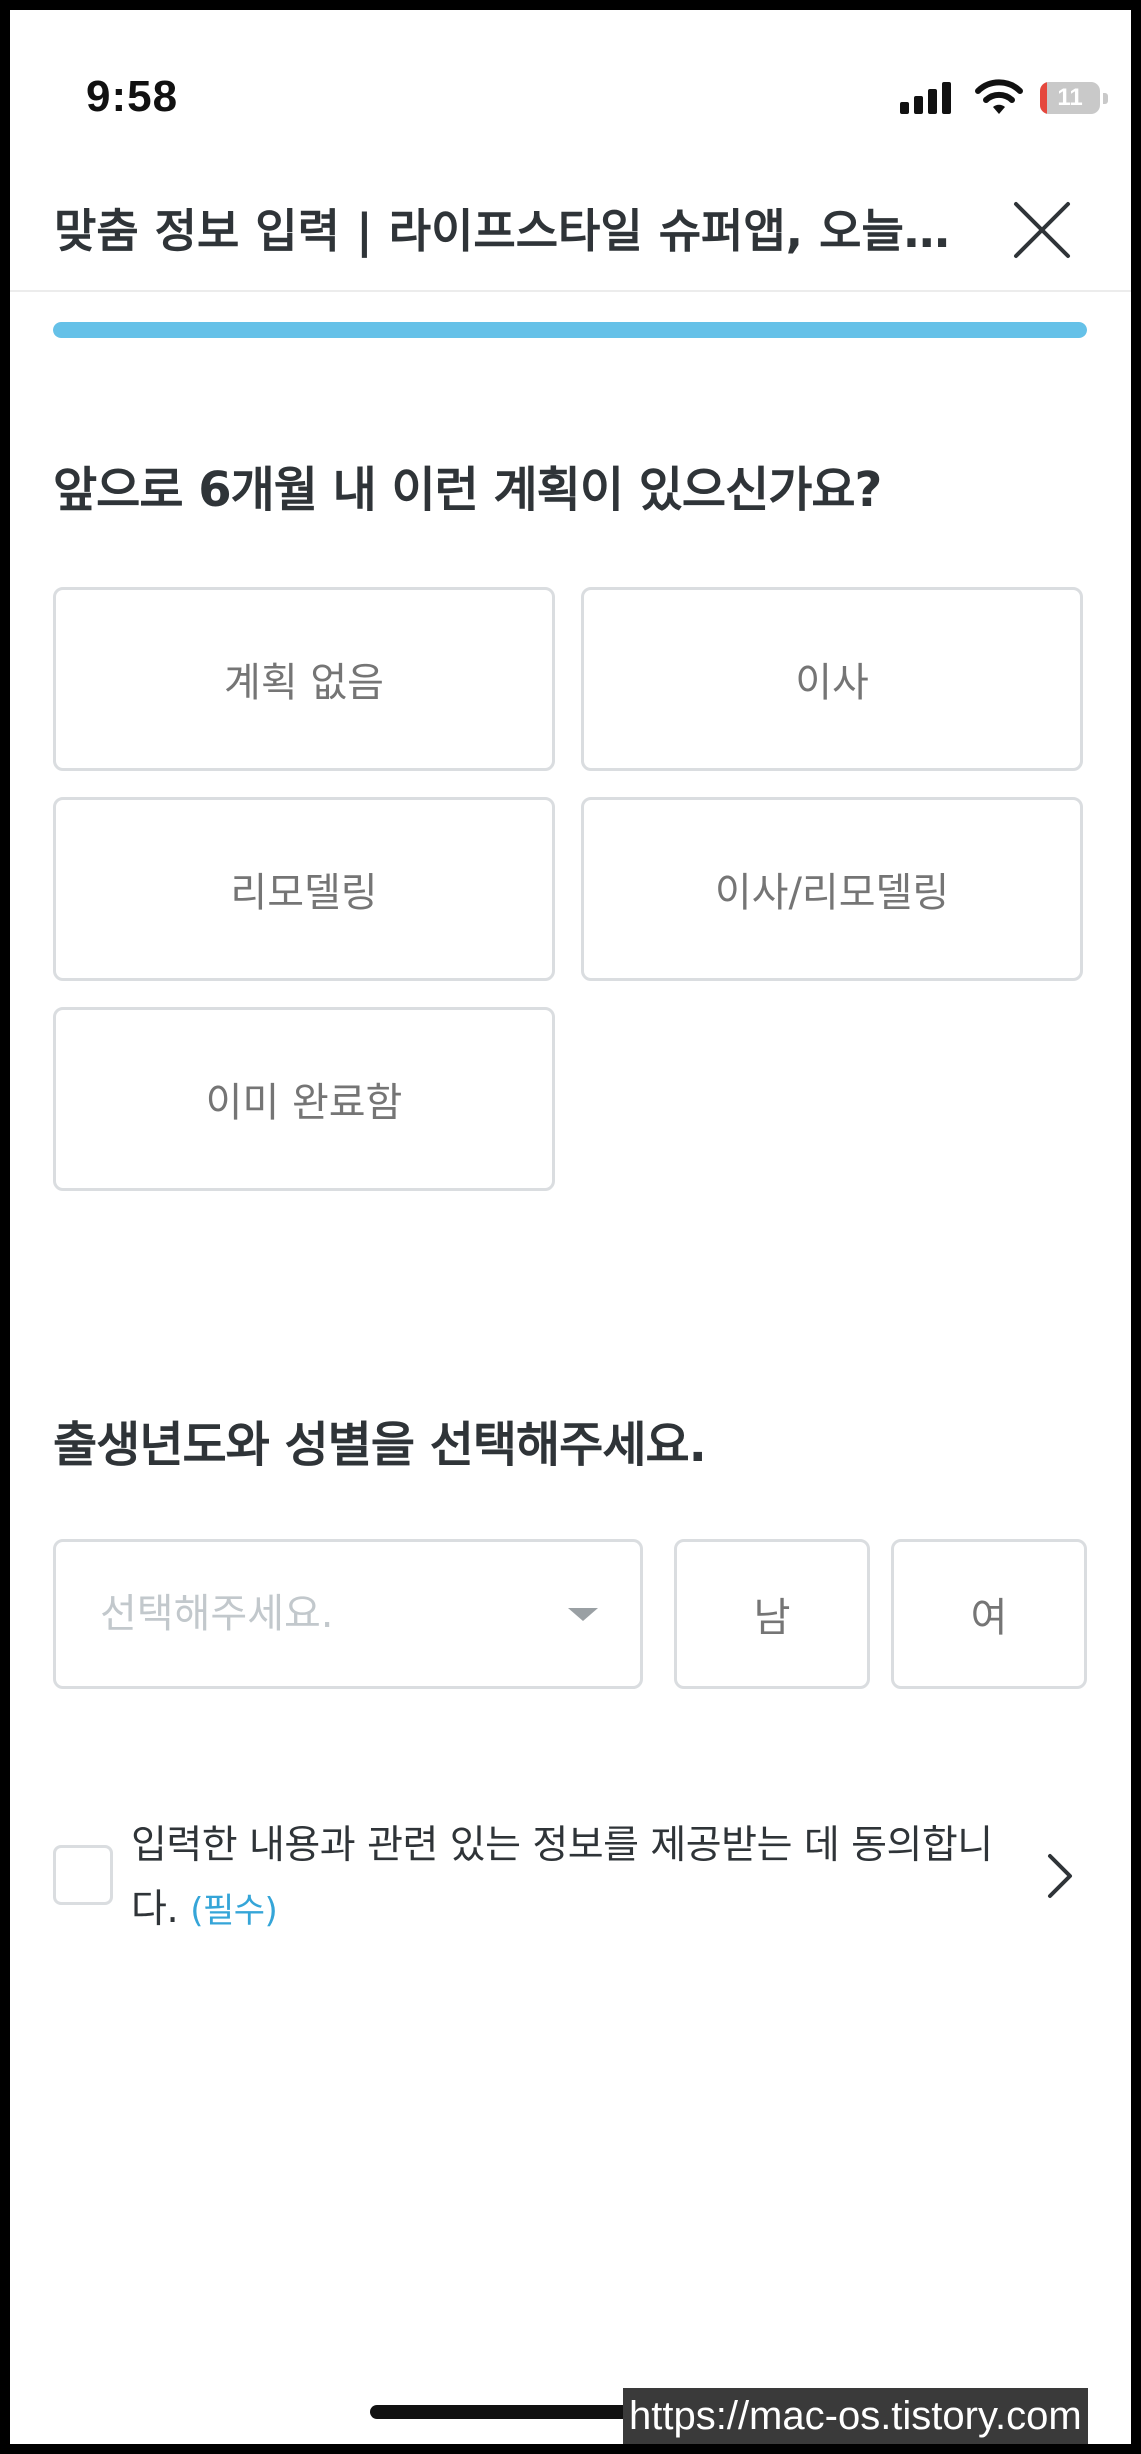  Describe the element at coordinates (217, 1614) in the screenshot. I see `birth-year-placeholder: 선택해주세요.` at that location.